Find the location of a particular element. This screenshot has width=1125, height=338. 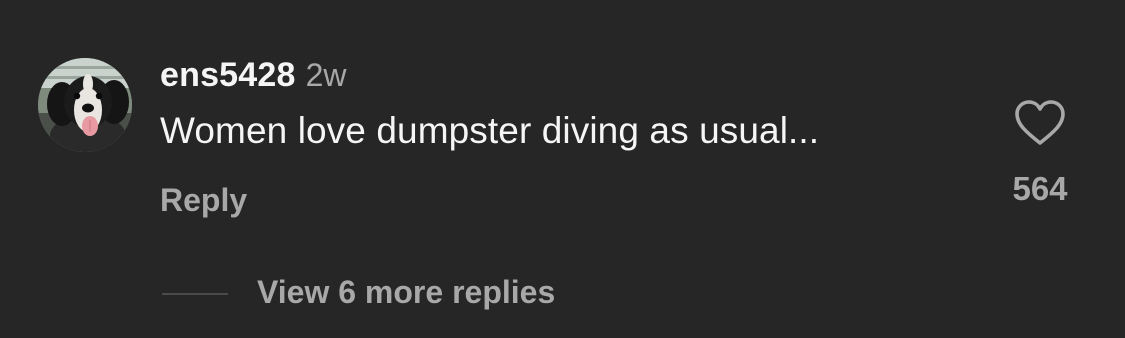

replies-thread-line is located at coordinates (195, 294).